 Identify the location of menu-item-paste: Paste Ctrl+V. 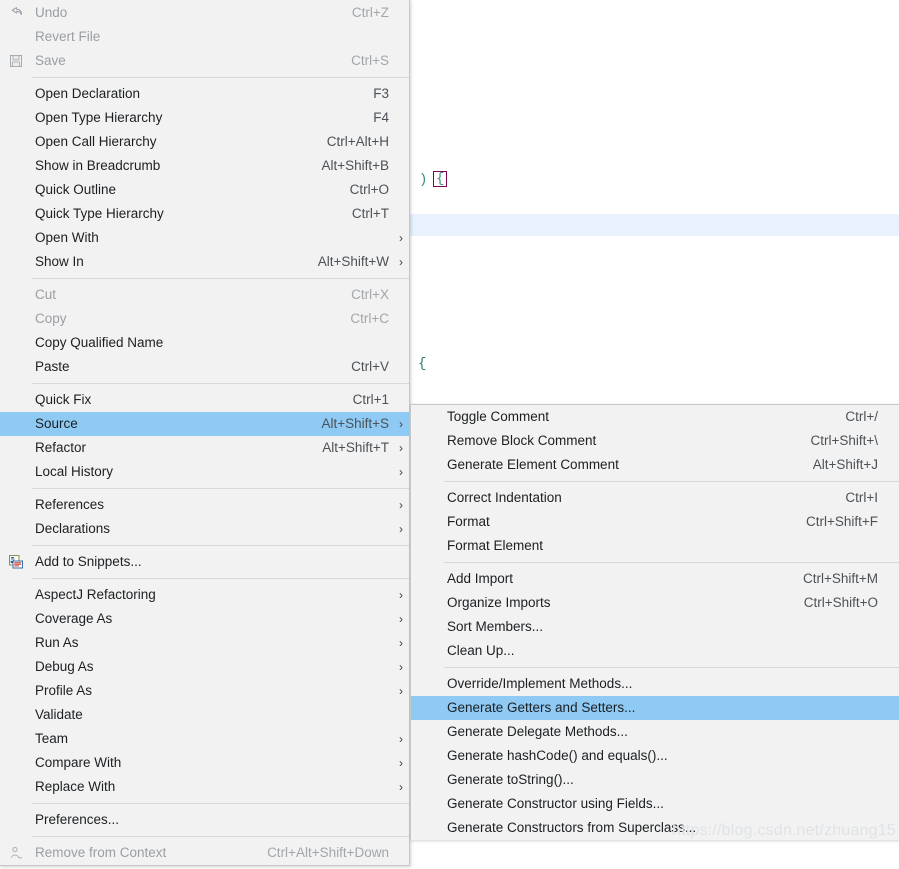
(204, 367).